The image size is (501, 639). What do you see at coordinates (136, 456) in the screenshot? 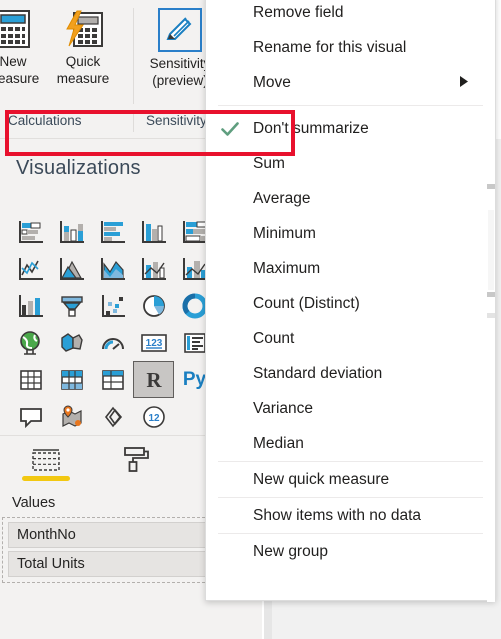
I see `format-paint-roller-icon` at bounding box center [136, 456].